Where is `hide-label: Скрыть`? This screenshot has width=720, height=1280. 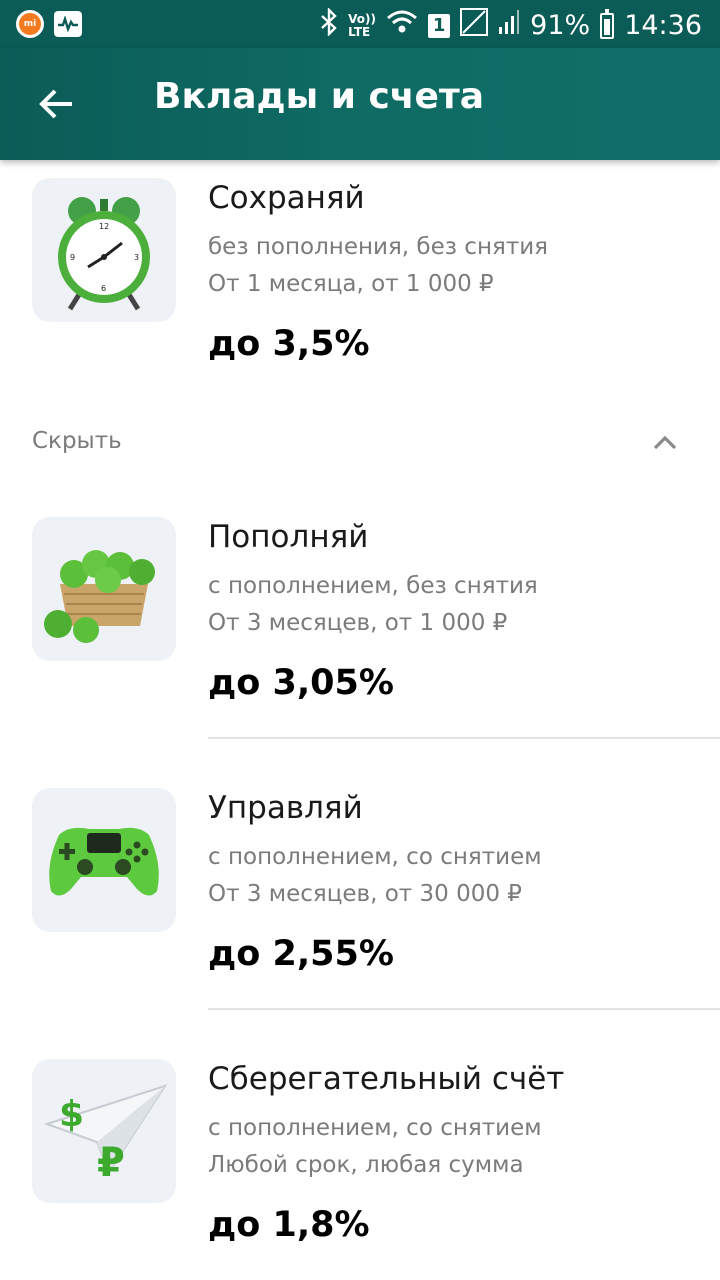
hide-label: Скрыть is located at coordinates (77, 441).